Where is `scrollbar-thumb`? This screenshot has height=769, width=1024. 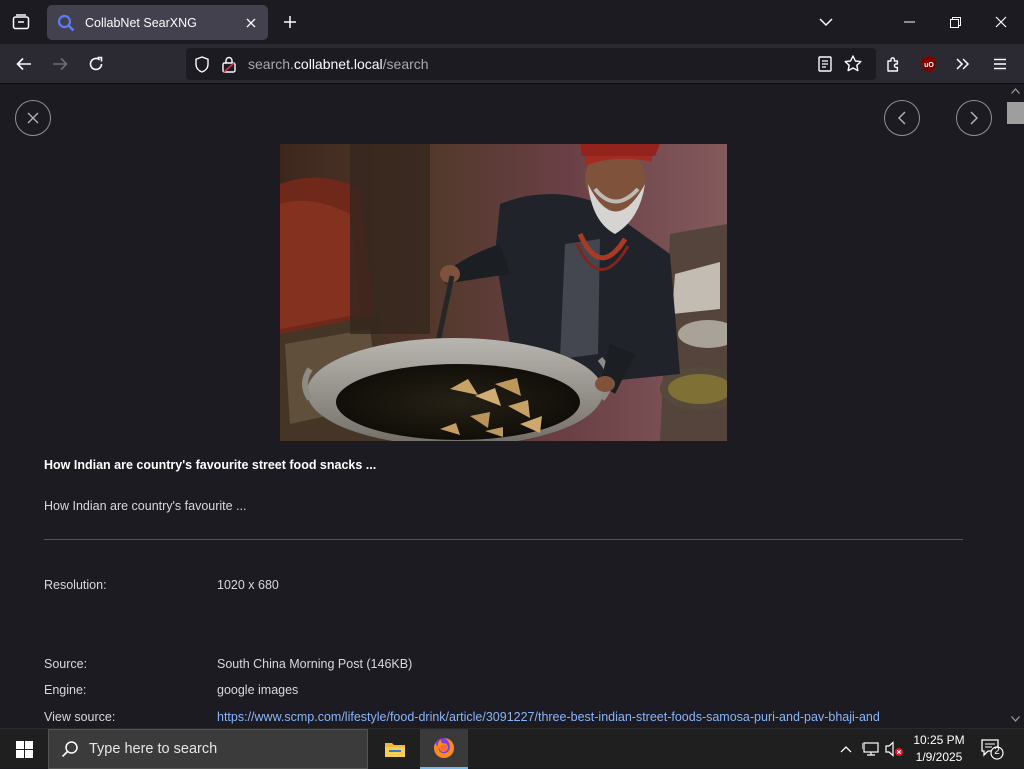
scrollbar-thumb is located at coordinates (1015, 113).